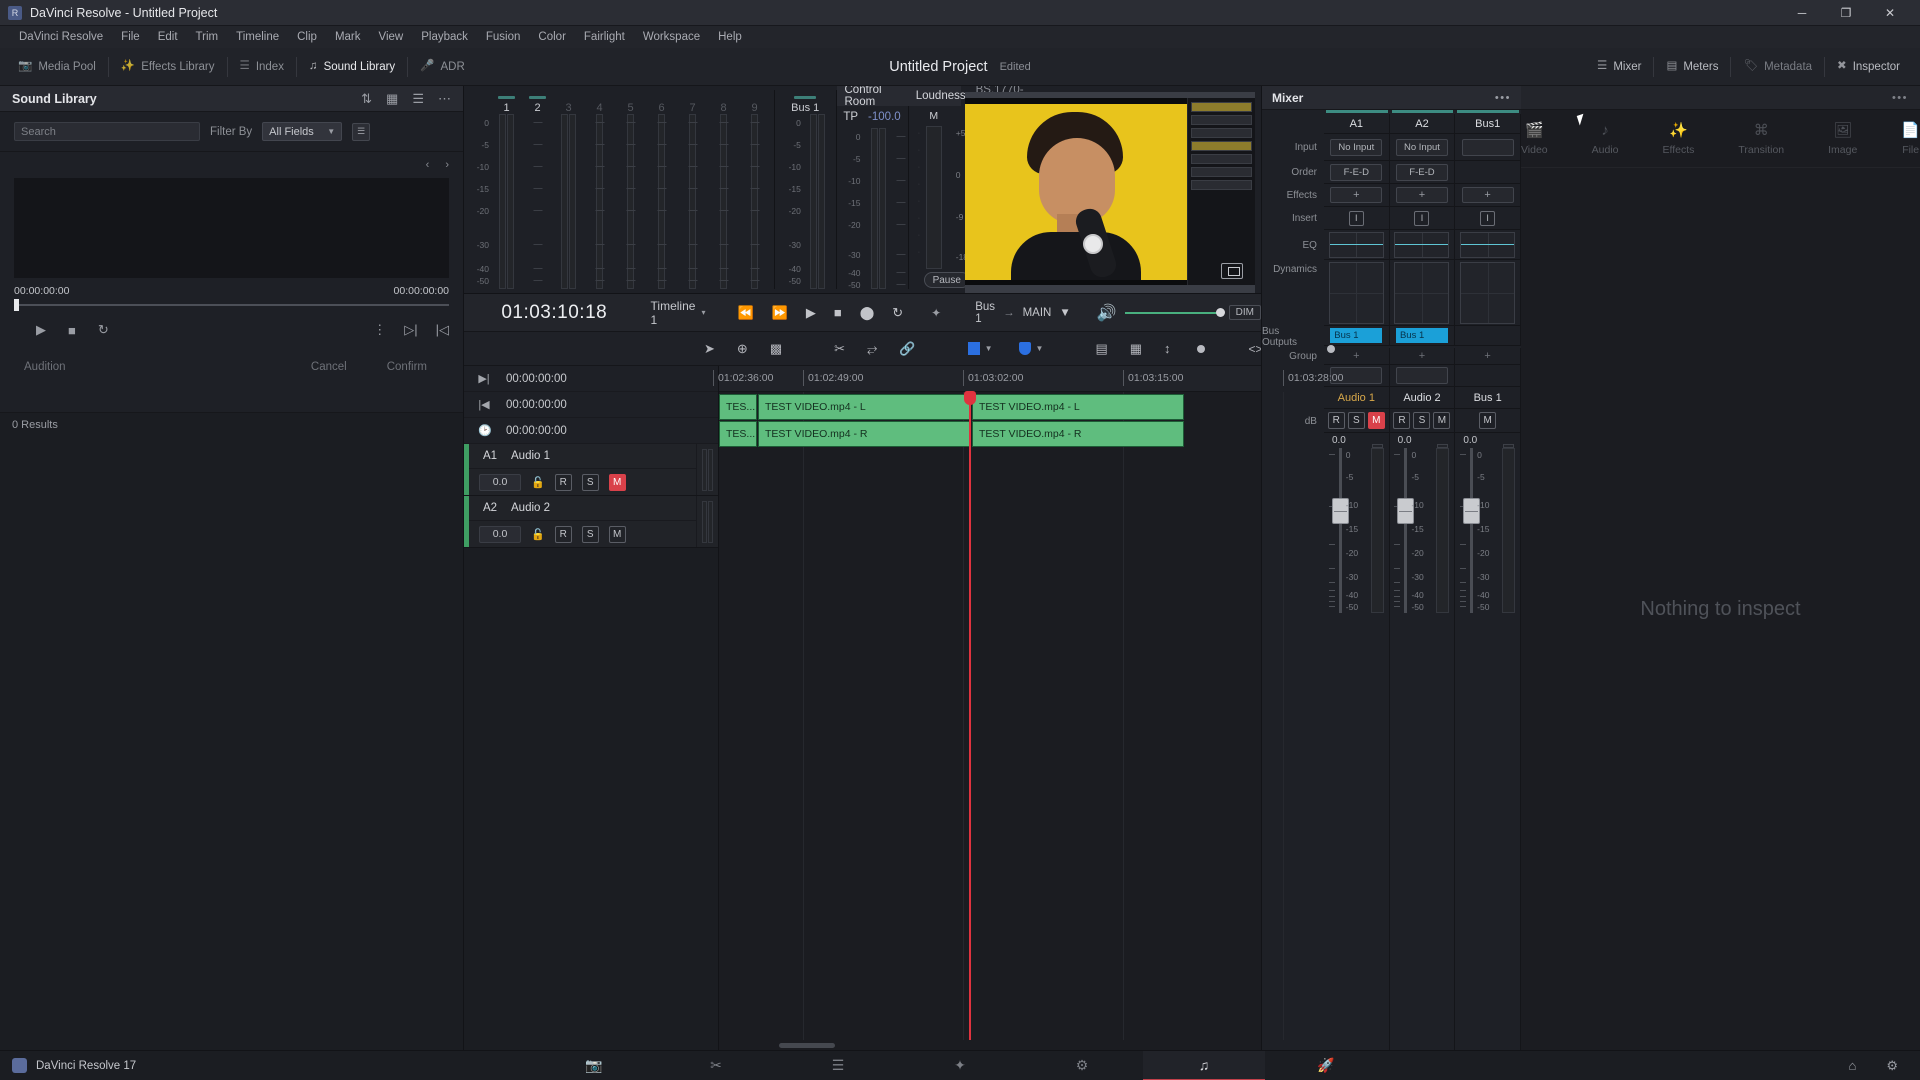 The height and width of the screenshot is (1080, 1920). What do you see at coordinates (1101, 349) in the screenshot?
I see `audio-waveform-icon: ▤` at bounding box center [1101, 349].